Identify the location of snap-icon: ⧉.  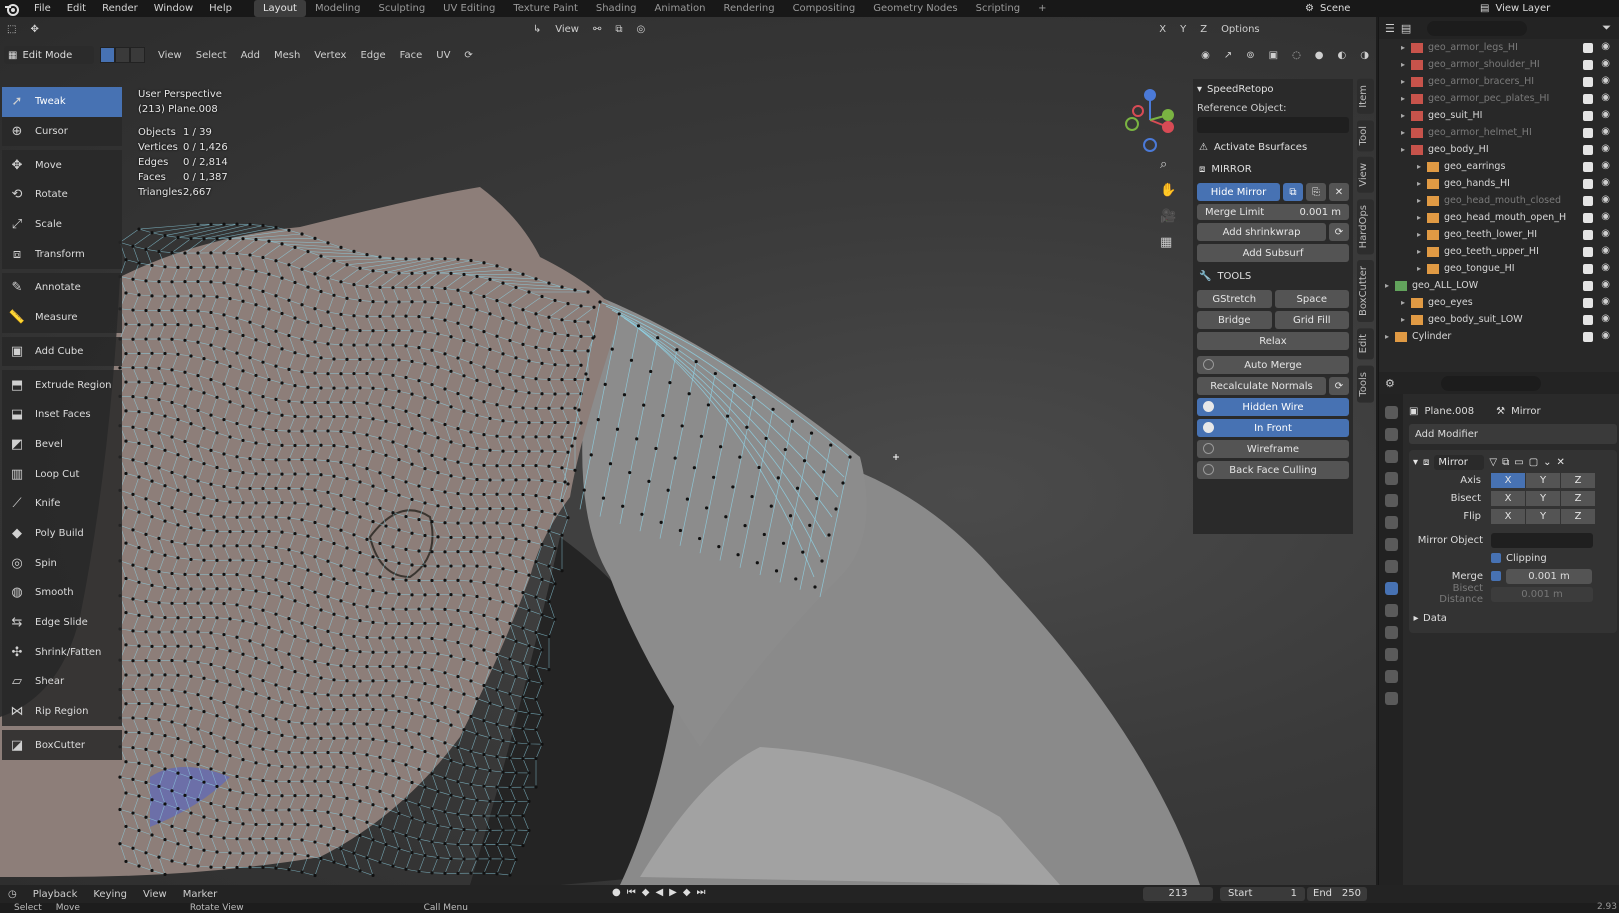
(618, 29).